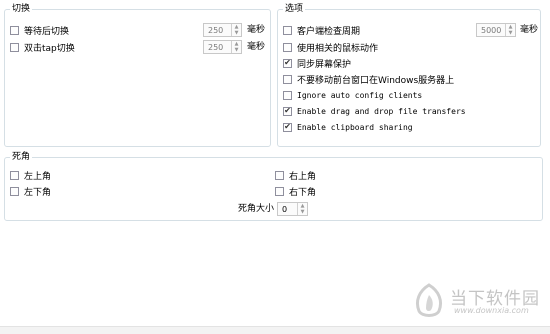 Image resolution: width=550 pixels, height=334 pixels. I want to click on bottom-right-corner-row: 右下角, so click(295, 191).